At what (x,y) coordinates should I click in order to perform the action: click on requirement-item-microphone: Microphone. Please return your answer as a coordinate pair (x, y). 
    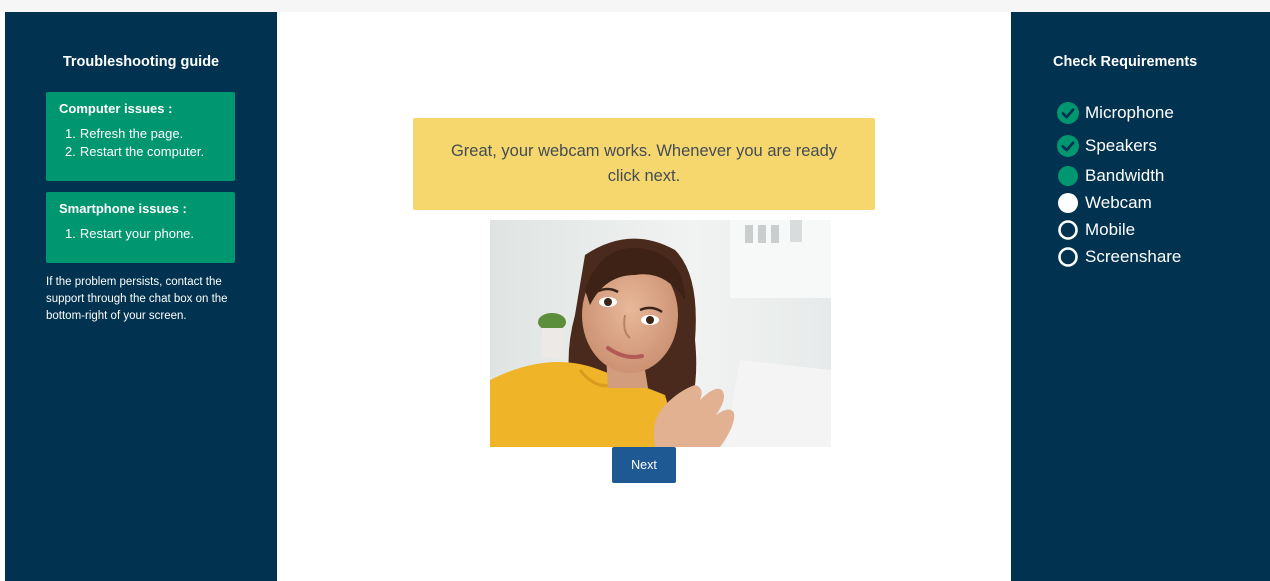
    Looking at the image, I should click on (1119, 112).